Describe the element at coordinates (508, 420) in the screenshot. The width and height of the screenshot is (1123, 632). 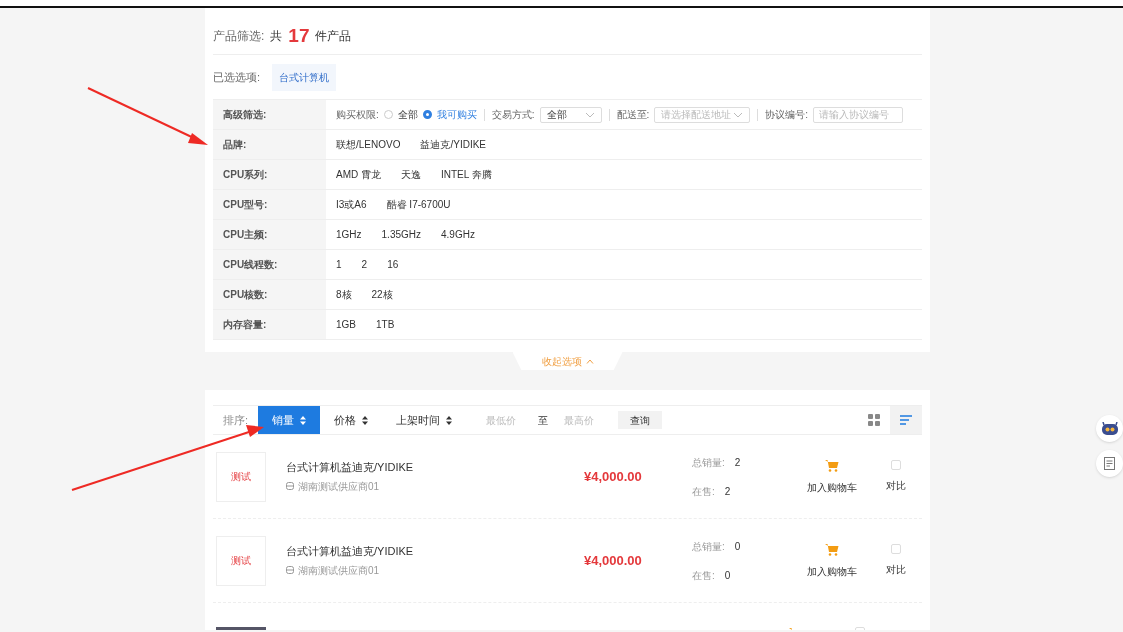
I see `min-price-input: 最低价` at that location.